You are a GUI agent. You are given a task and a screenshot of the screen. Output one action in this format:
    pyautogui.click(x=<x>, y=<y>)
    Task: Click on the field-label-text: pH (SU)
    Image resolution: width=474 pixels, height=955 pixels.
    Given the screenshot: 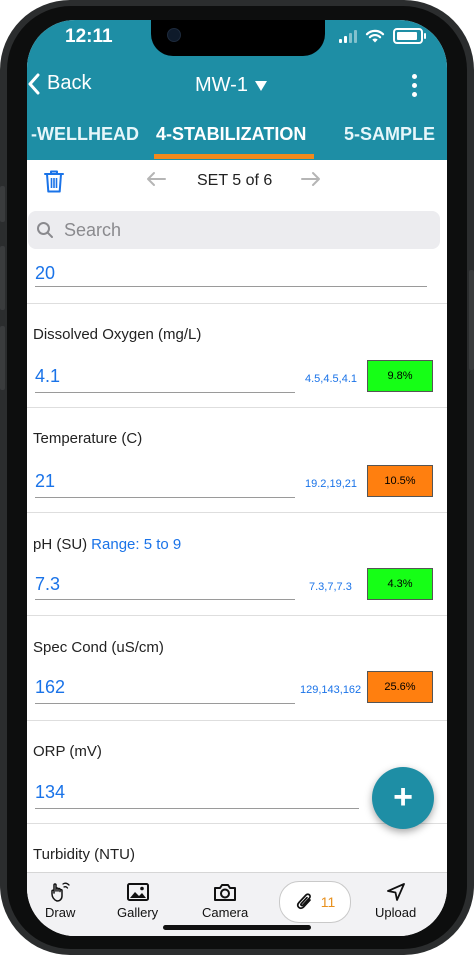 What is the action you would take?
    pyautogui.click(x=60, y=544)
    